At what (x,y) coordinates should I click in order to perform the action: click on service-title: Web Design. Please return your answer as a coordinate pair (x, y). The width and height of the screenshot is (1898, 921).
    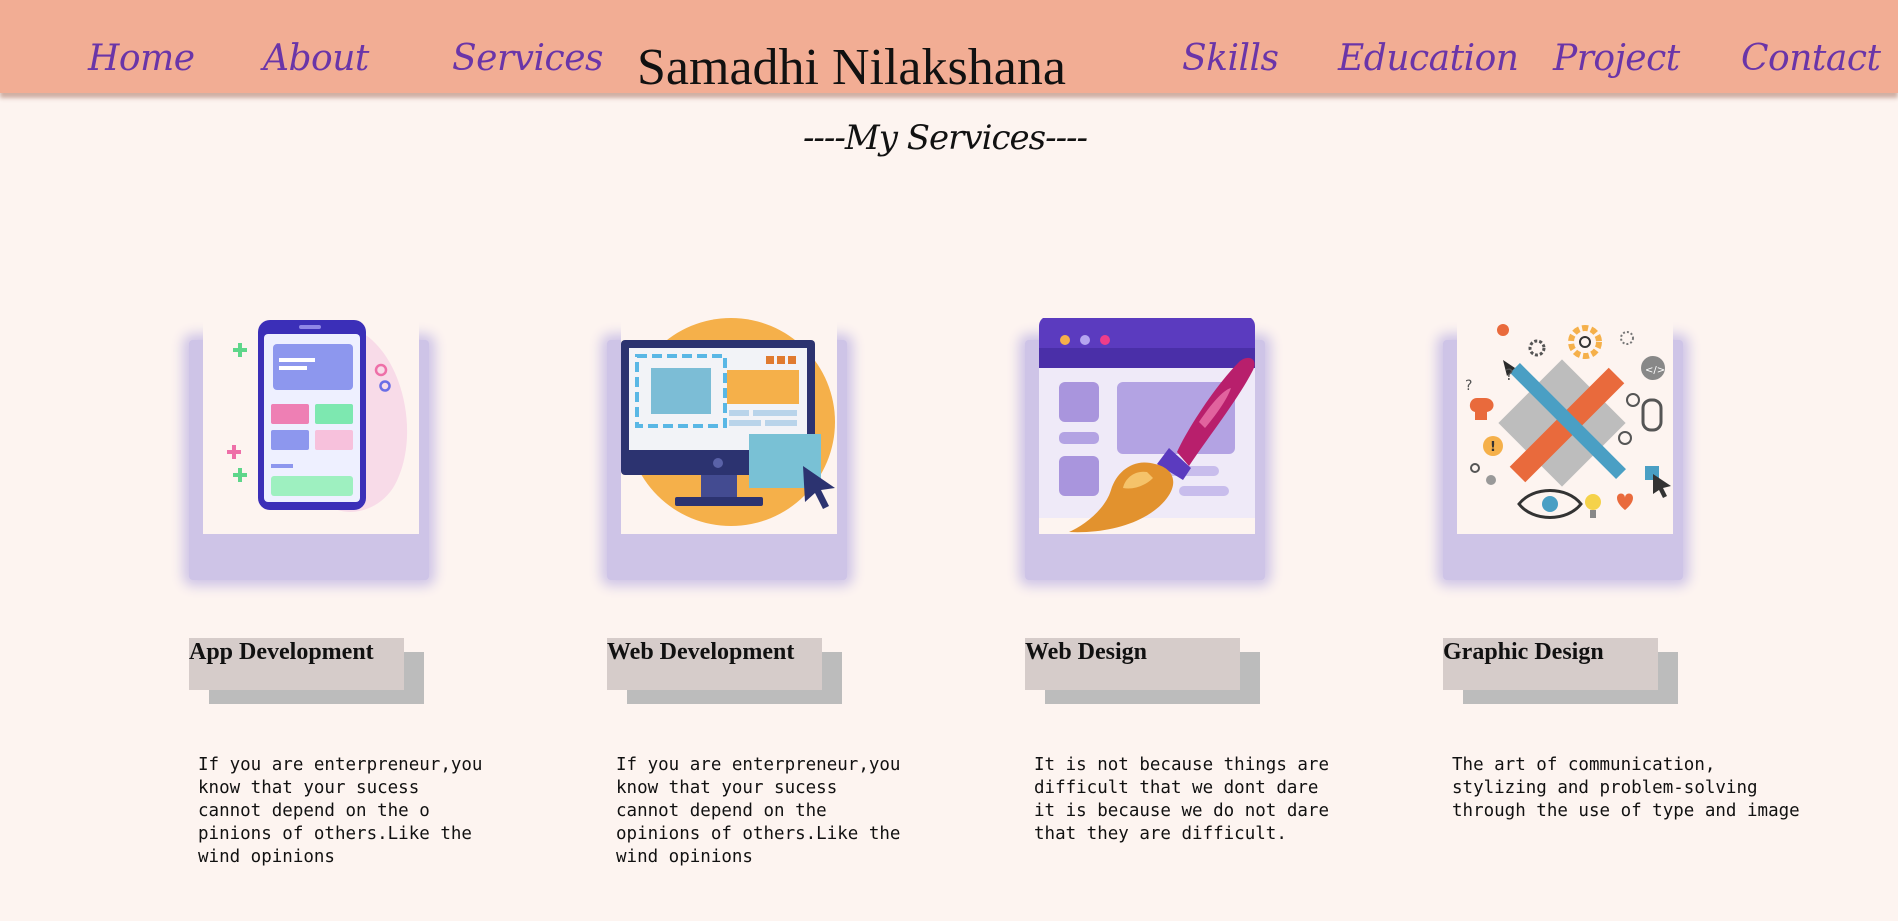
    Looking at the image, I should click on (1132, 664).